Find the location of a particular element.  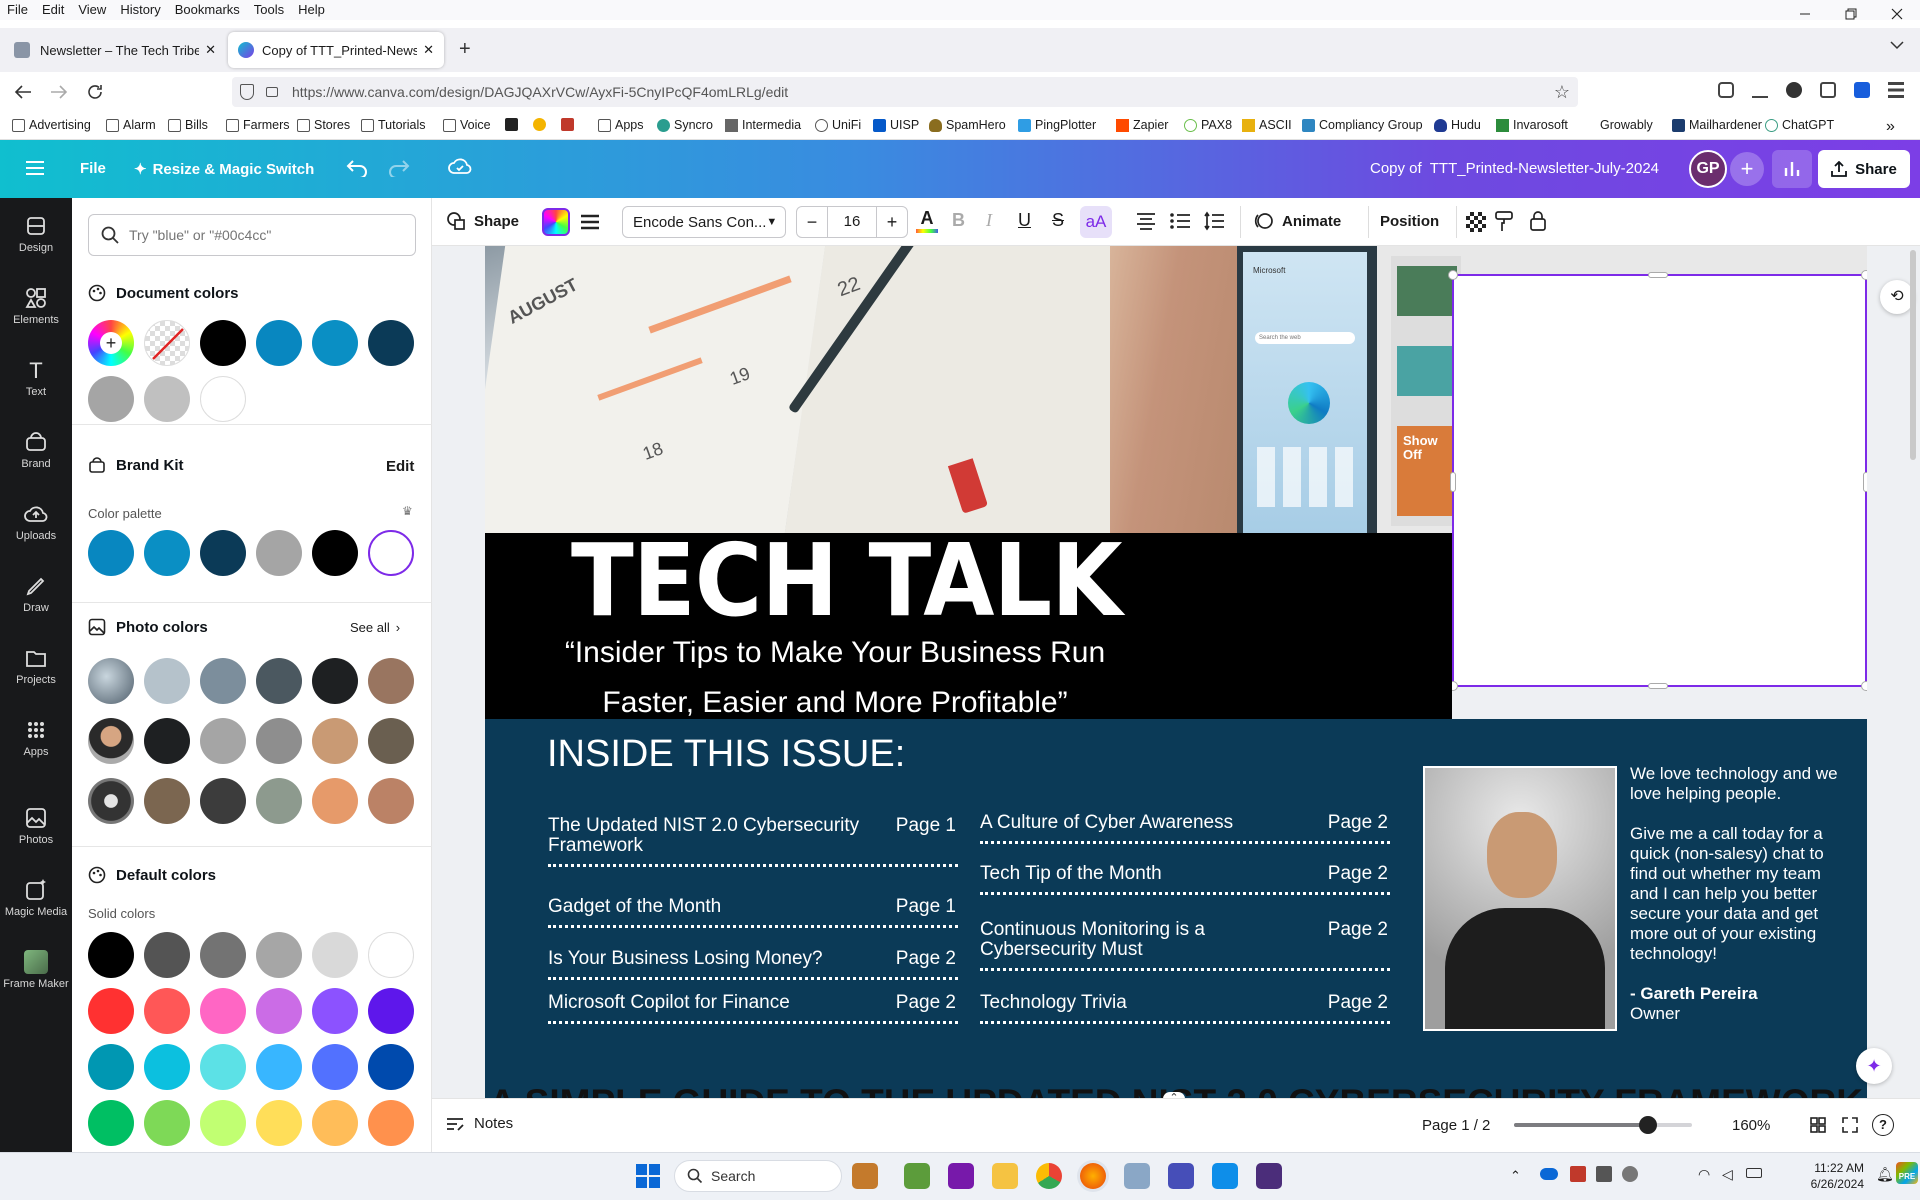

undo-icon is located at coordinates (357, 167).